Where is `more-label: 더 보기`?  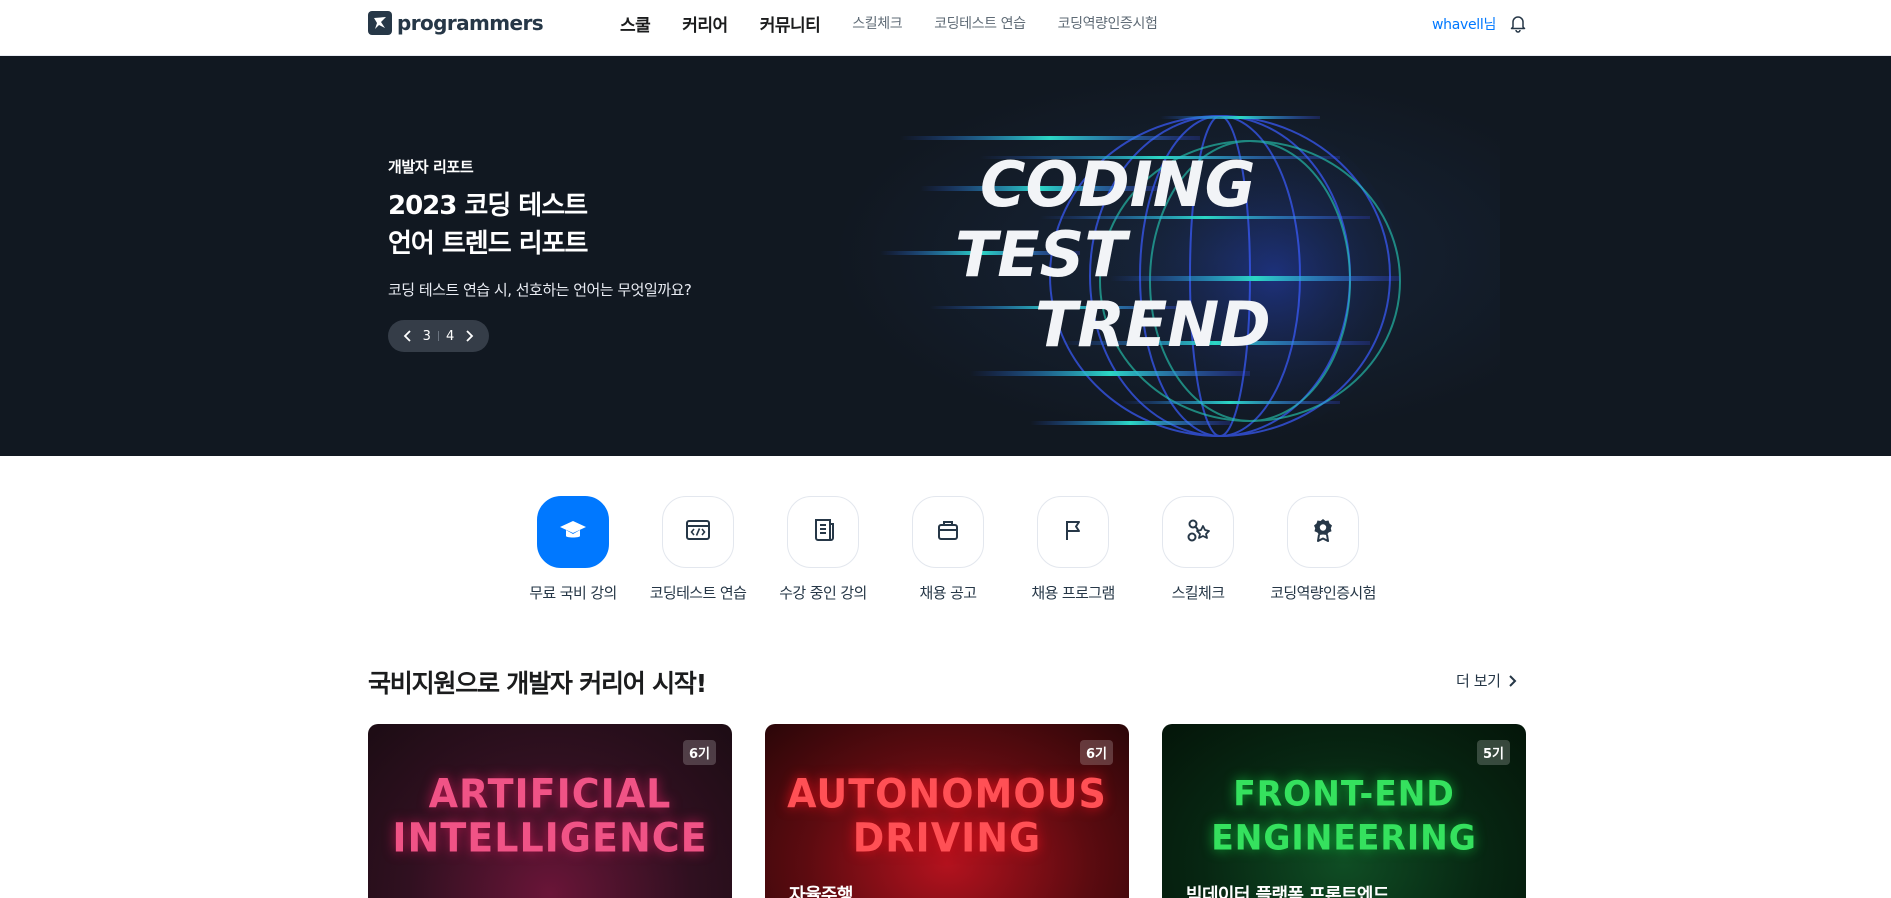 more-label: 더 보기 is located at coordinates (1478, 681).